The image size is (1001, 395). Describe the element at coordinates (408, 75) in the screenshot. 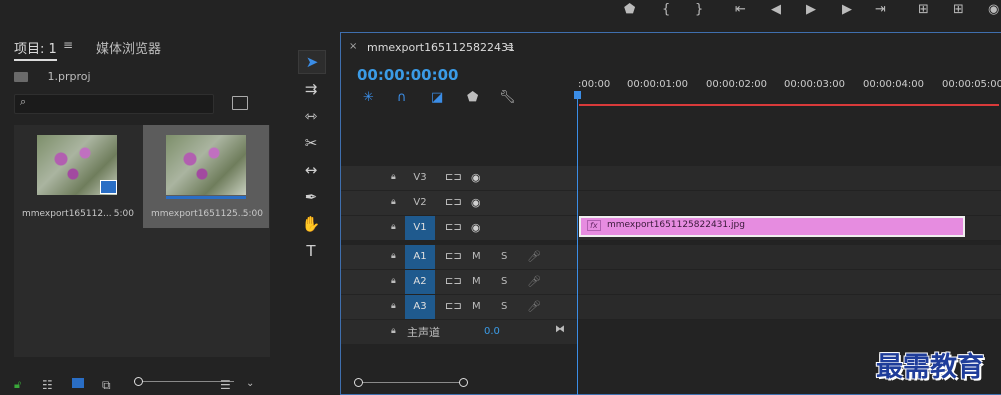

I see `timecode: 00:00:00:00` at that location.